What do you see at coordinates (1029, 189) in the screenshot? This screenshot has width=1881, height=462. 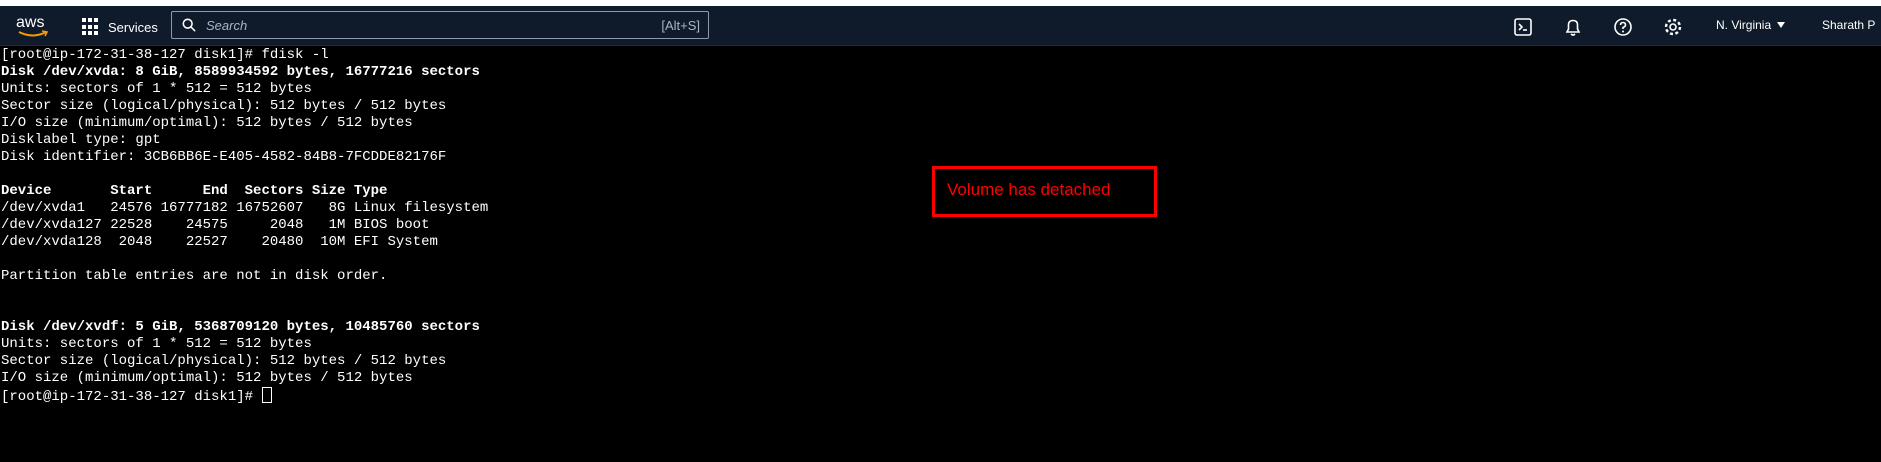 I see `annotation-text: Volume has detached` at bounding box center [1029, 189].